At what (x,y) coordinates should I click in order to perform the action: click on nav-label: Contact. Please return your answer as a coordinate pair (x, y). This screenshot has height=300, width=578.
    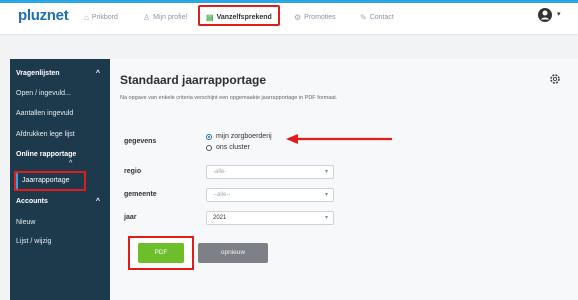
    Looking at the image, I should click on (381, 17).